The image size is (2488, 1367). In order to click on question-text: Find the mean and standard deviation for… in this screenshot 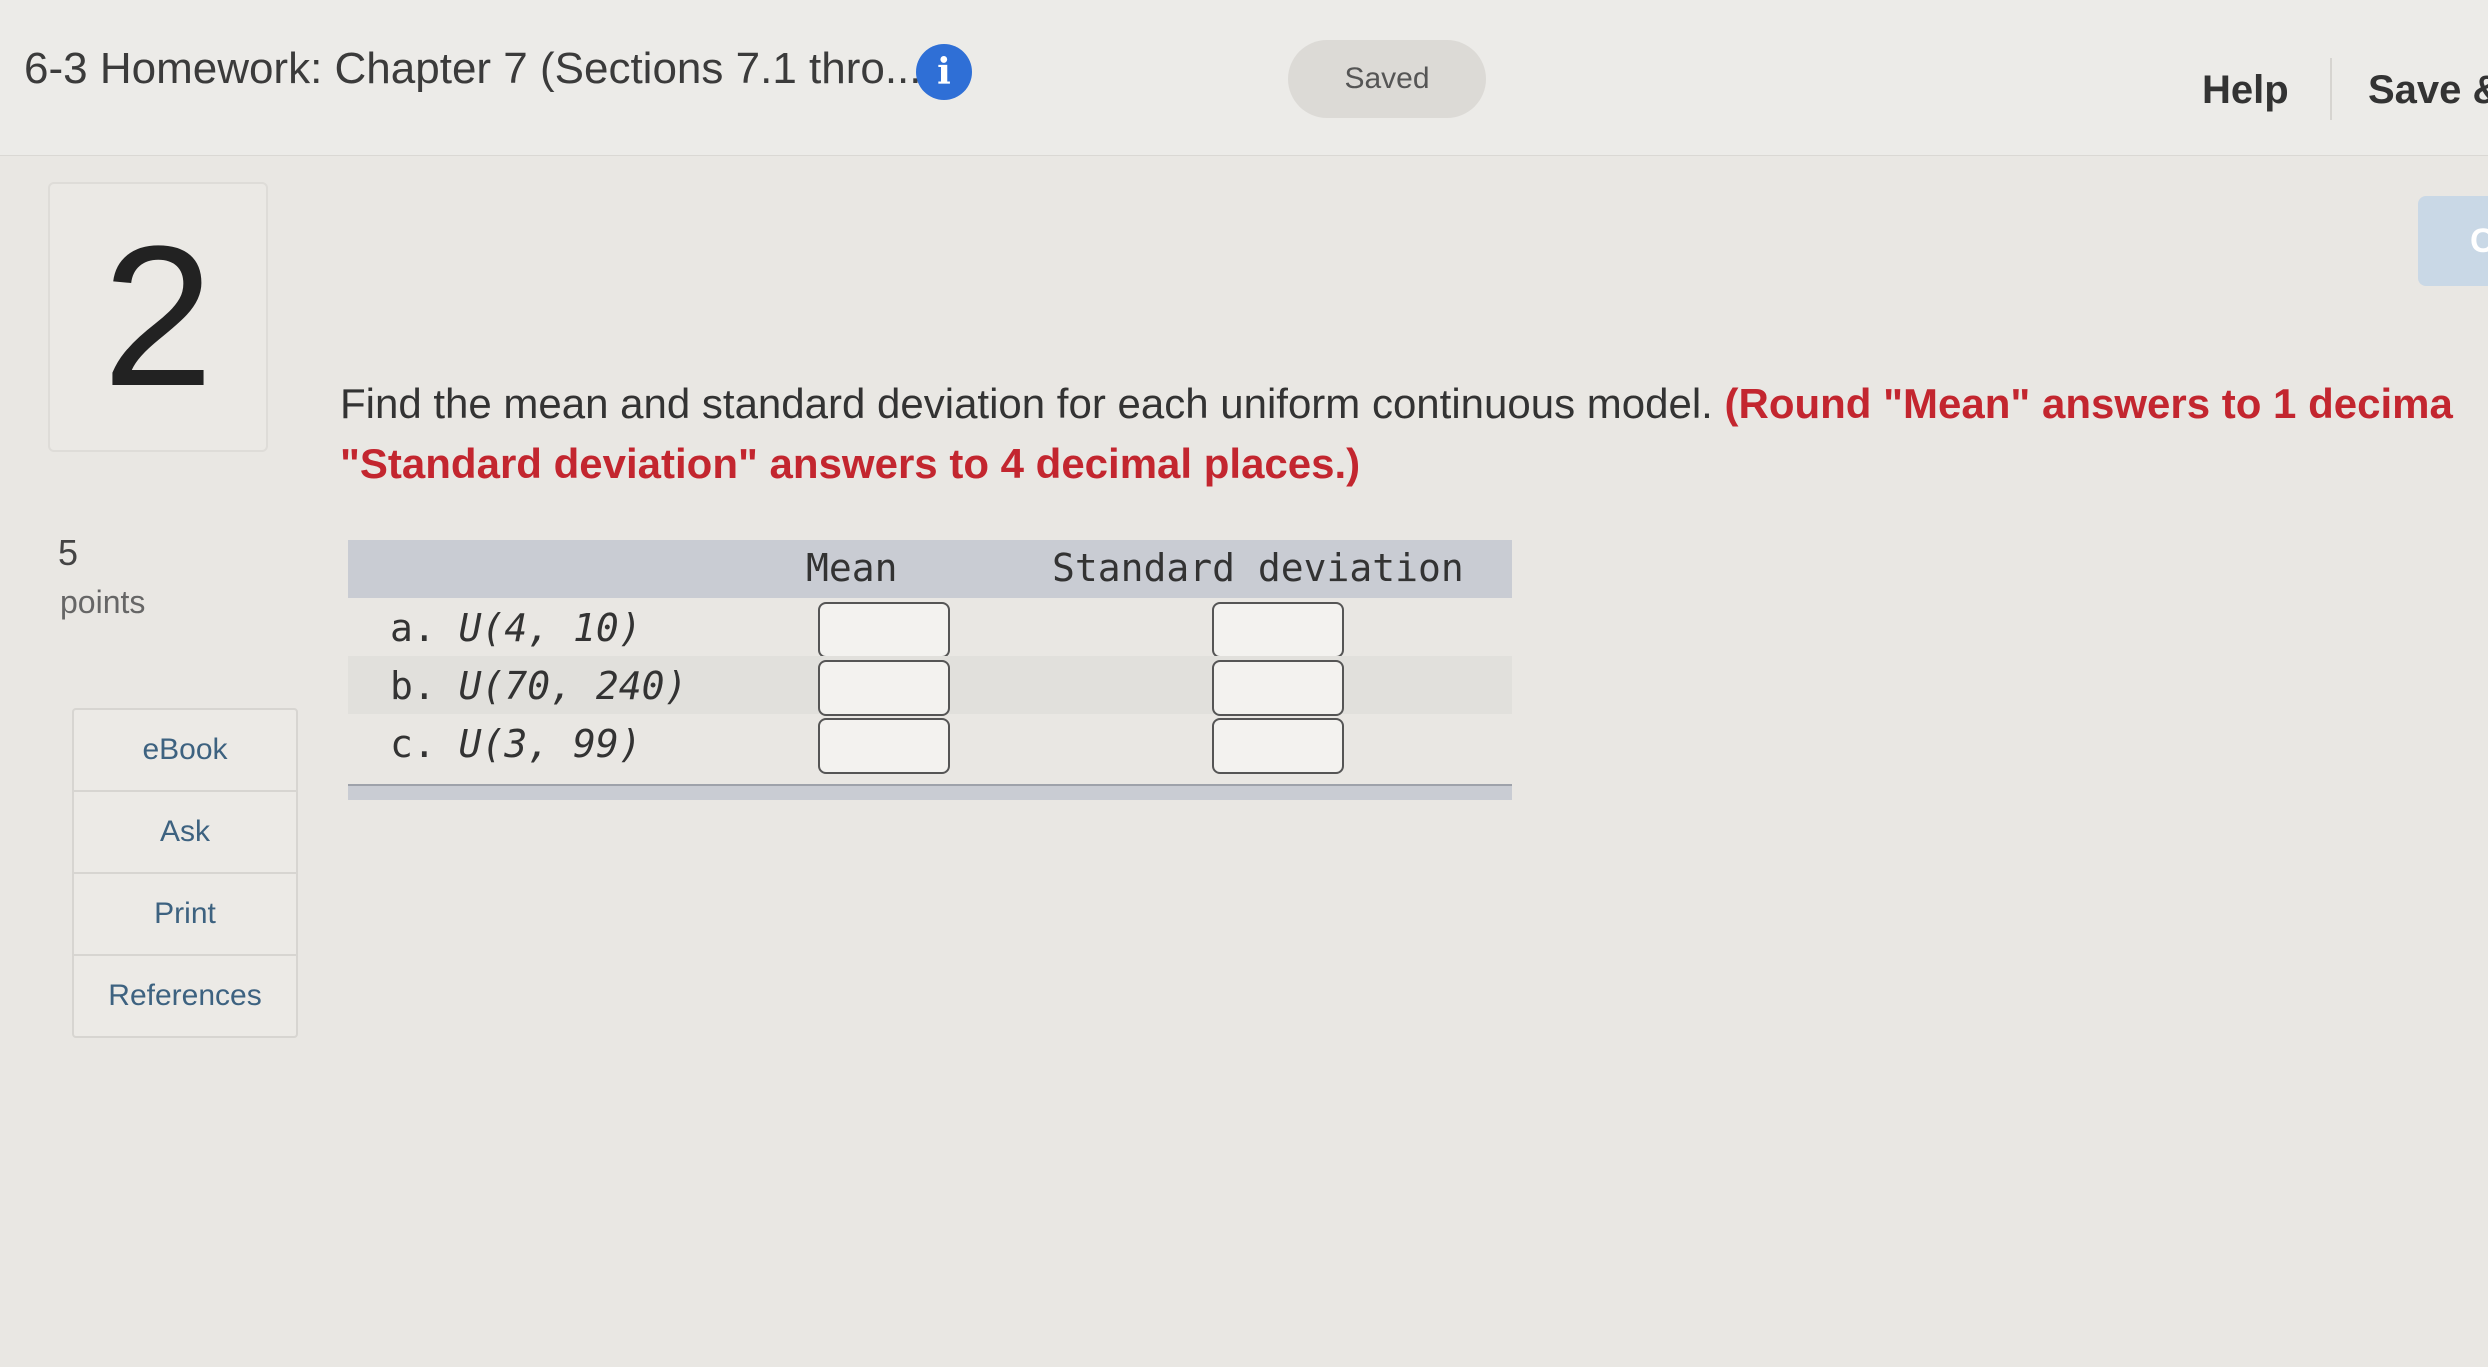, I will do `click(1396, 434)`.